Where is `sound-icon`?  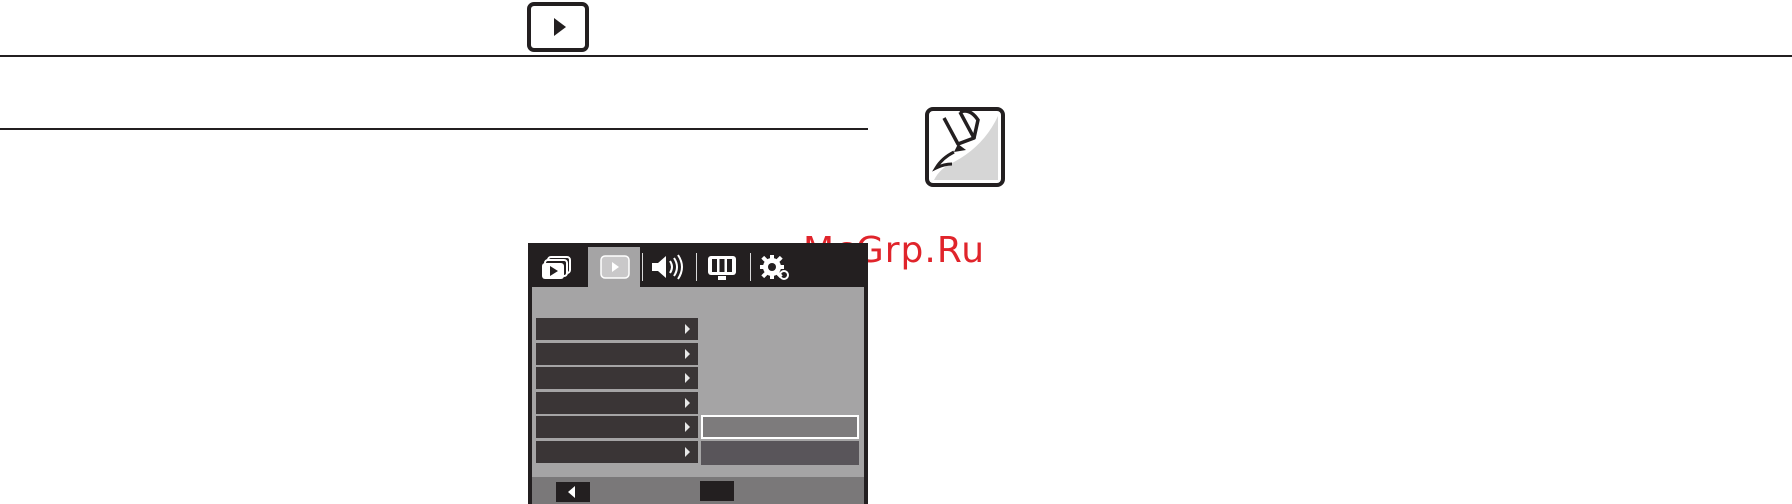
sound-icon is located at coordinates (667, 267).